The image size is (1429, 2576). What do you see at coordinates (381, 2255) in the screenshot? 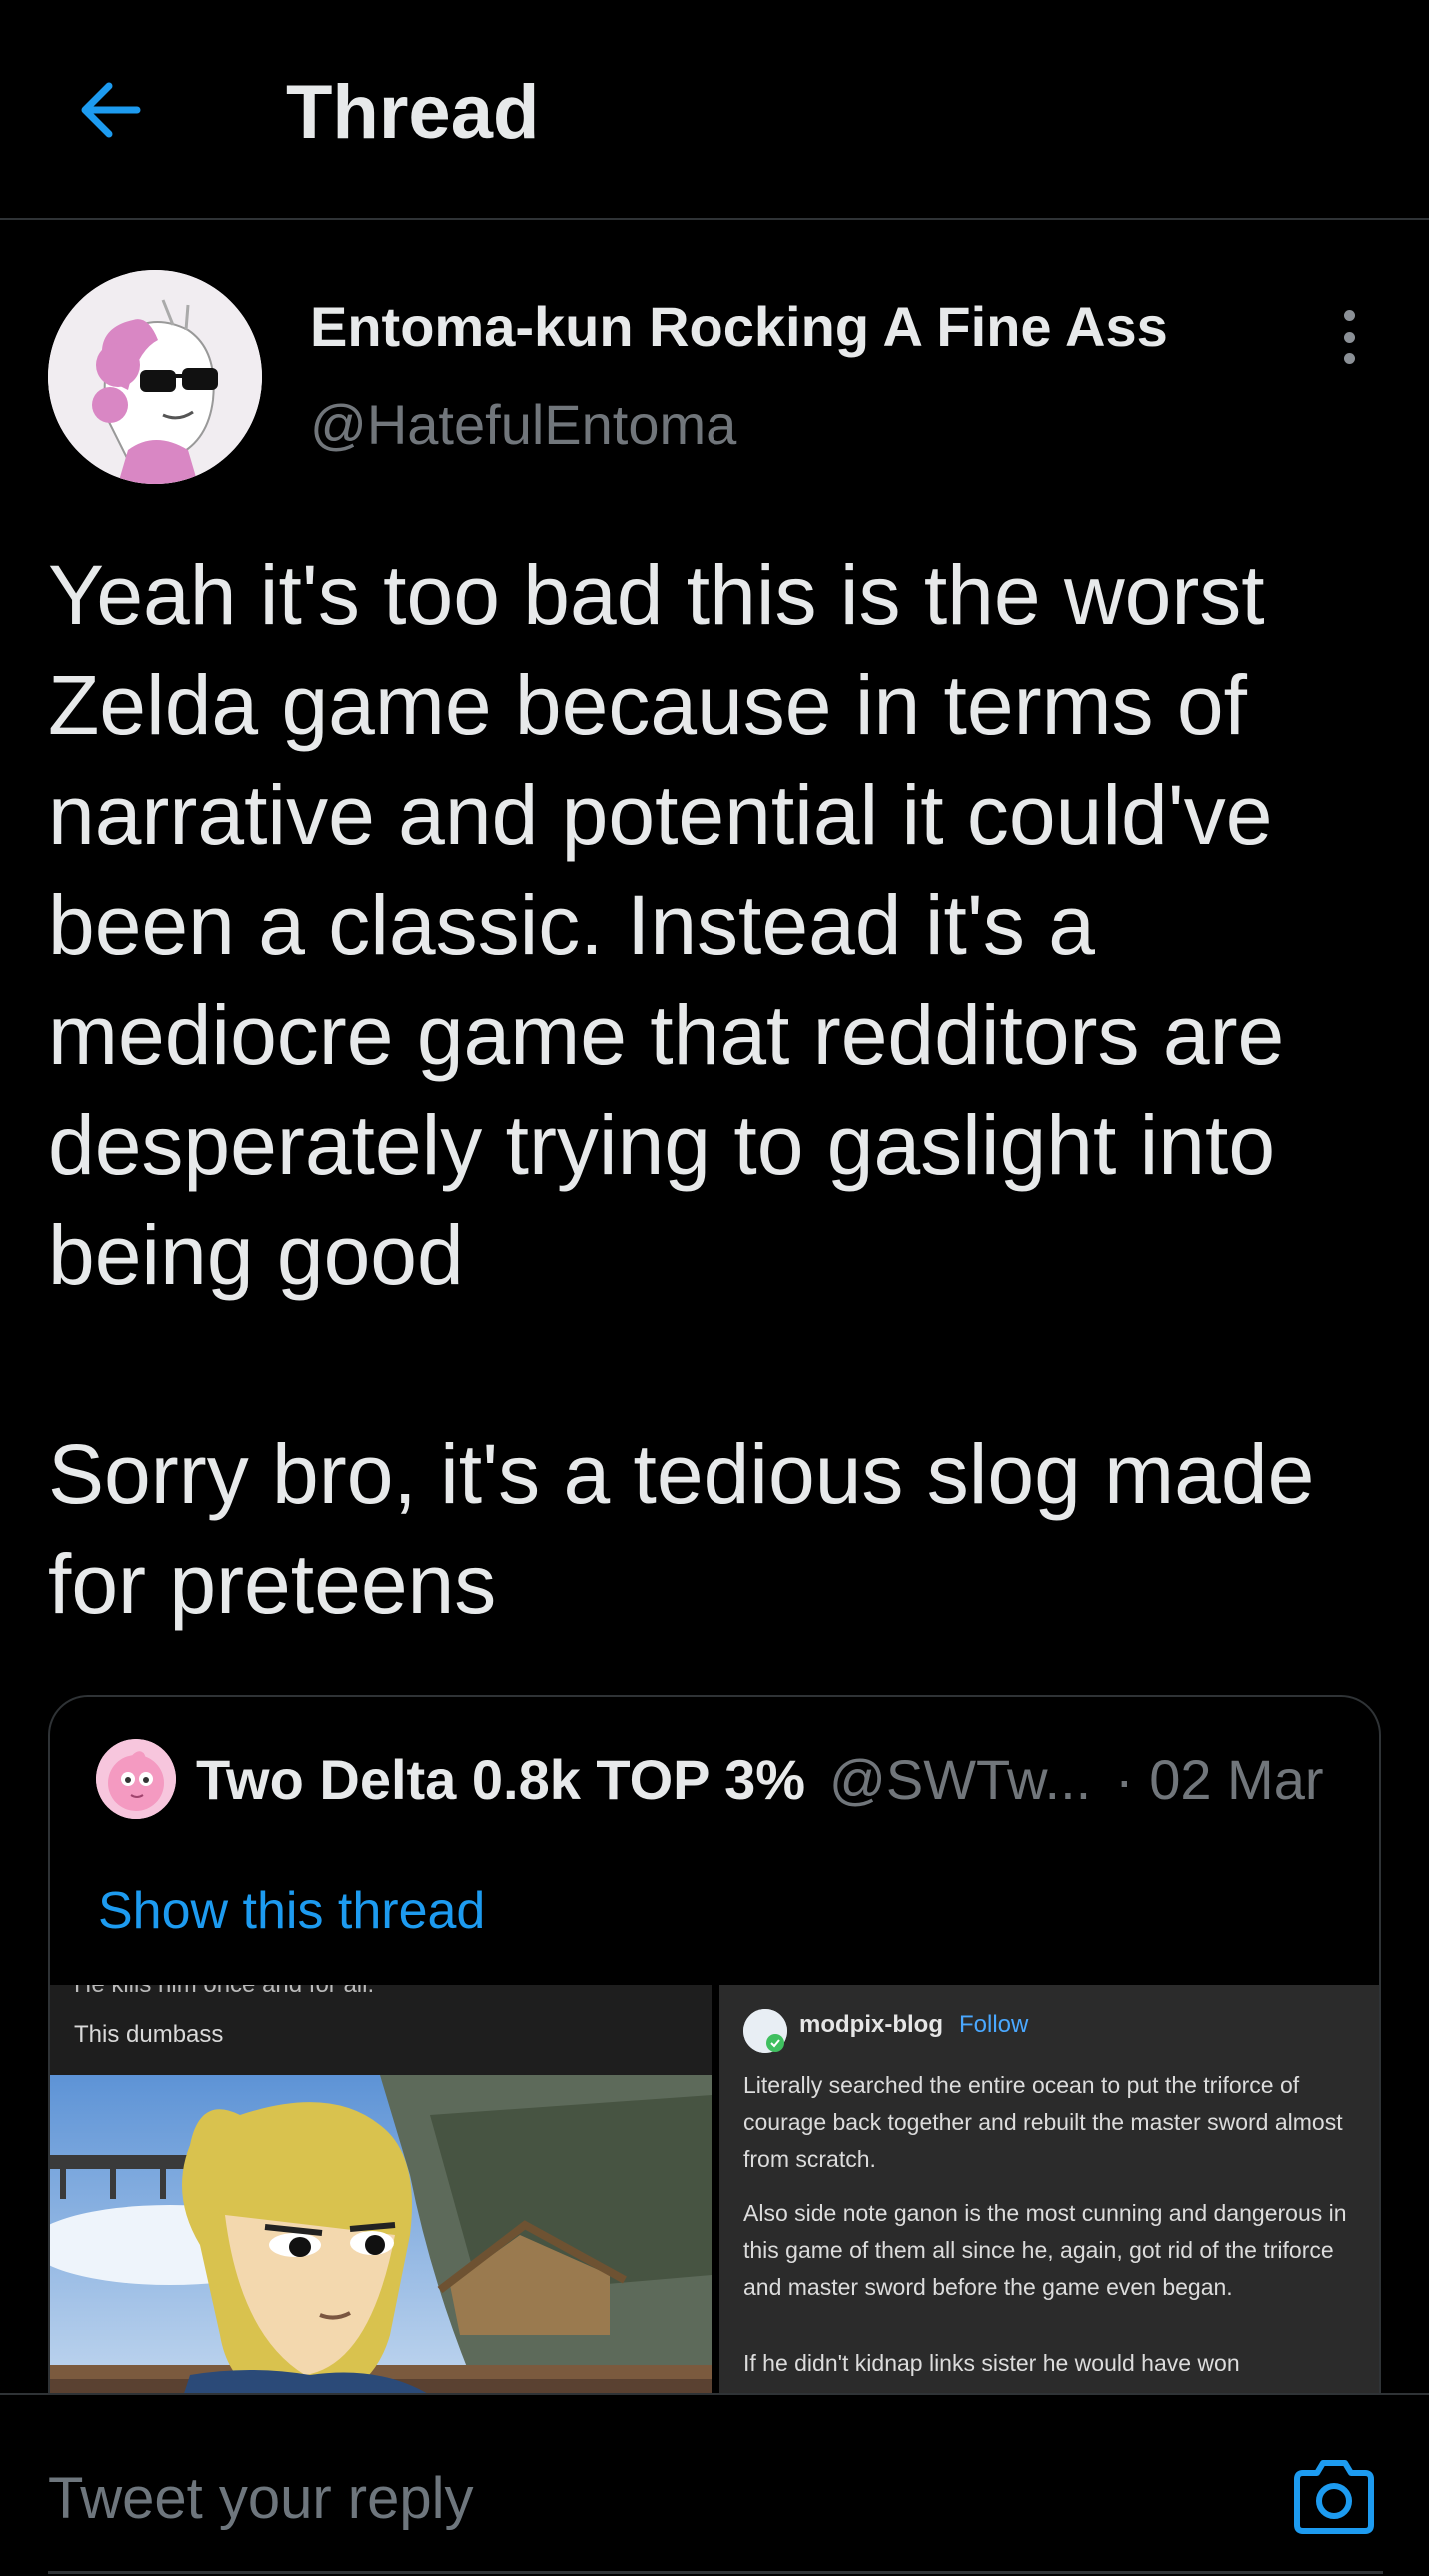
I see `game-screenshot` at bounding box center [381, 2255].